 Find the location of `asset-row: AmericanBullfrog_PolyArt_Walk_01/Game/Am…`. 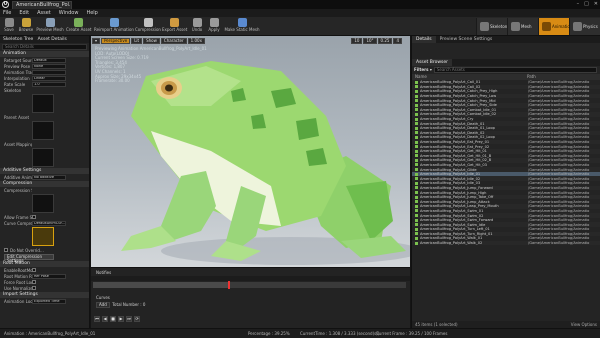

asset-row: AmericanBullfrog_PolyArt_Walk_01/Game/Am… is located at coordinates (506, 238).